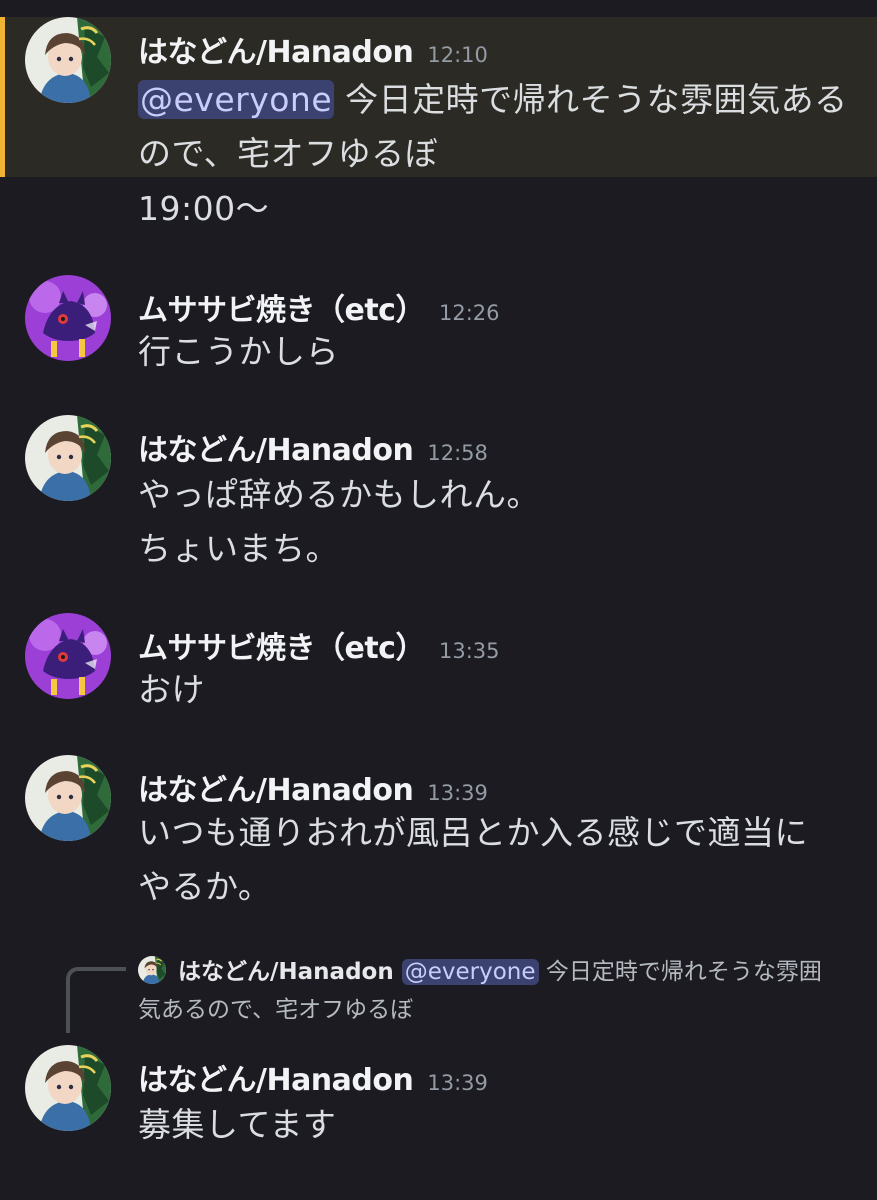 The image size is (877, 1200). Describe the element at coordinates (286, 972) in the screenshot. I see `reply-username: はなどん/Hanadon` at that location.